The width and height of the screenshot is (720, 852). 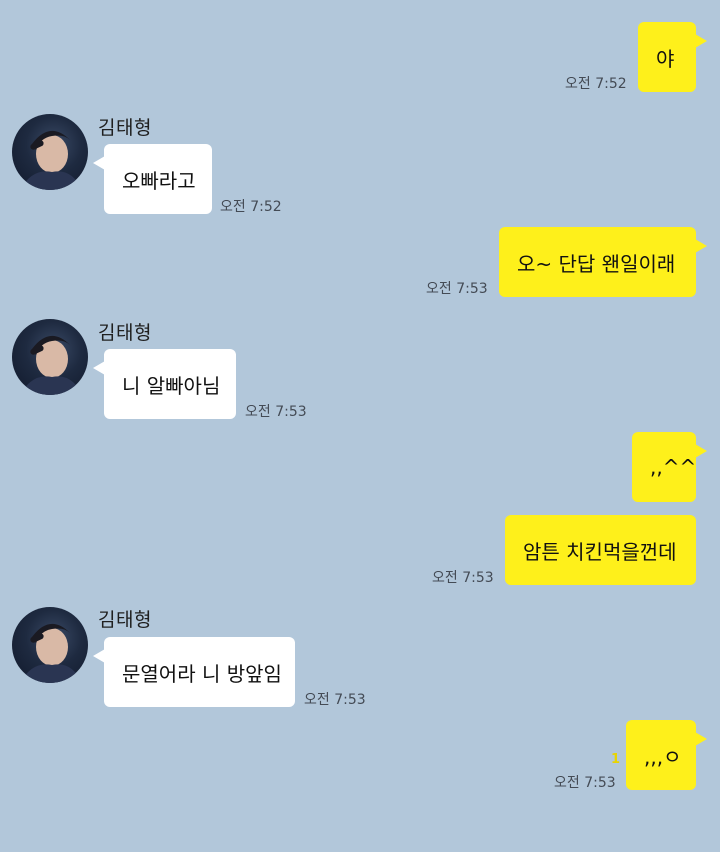 I want to click on message-text: 니 알빠아님, so click(x=171, y=385).